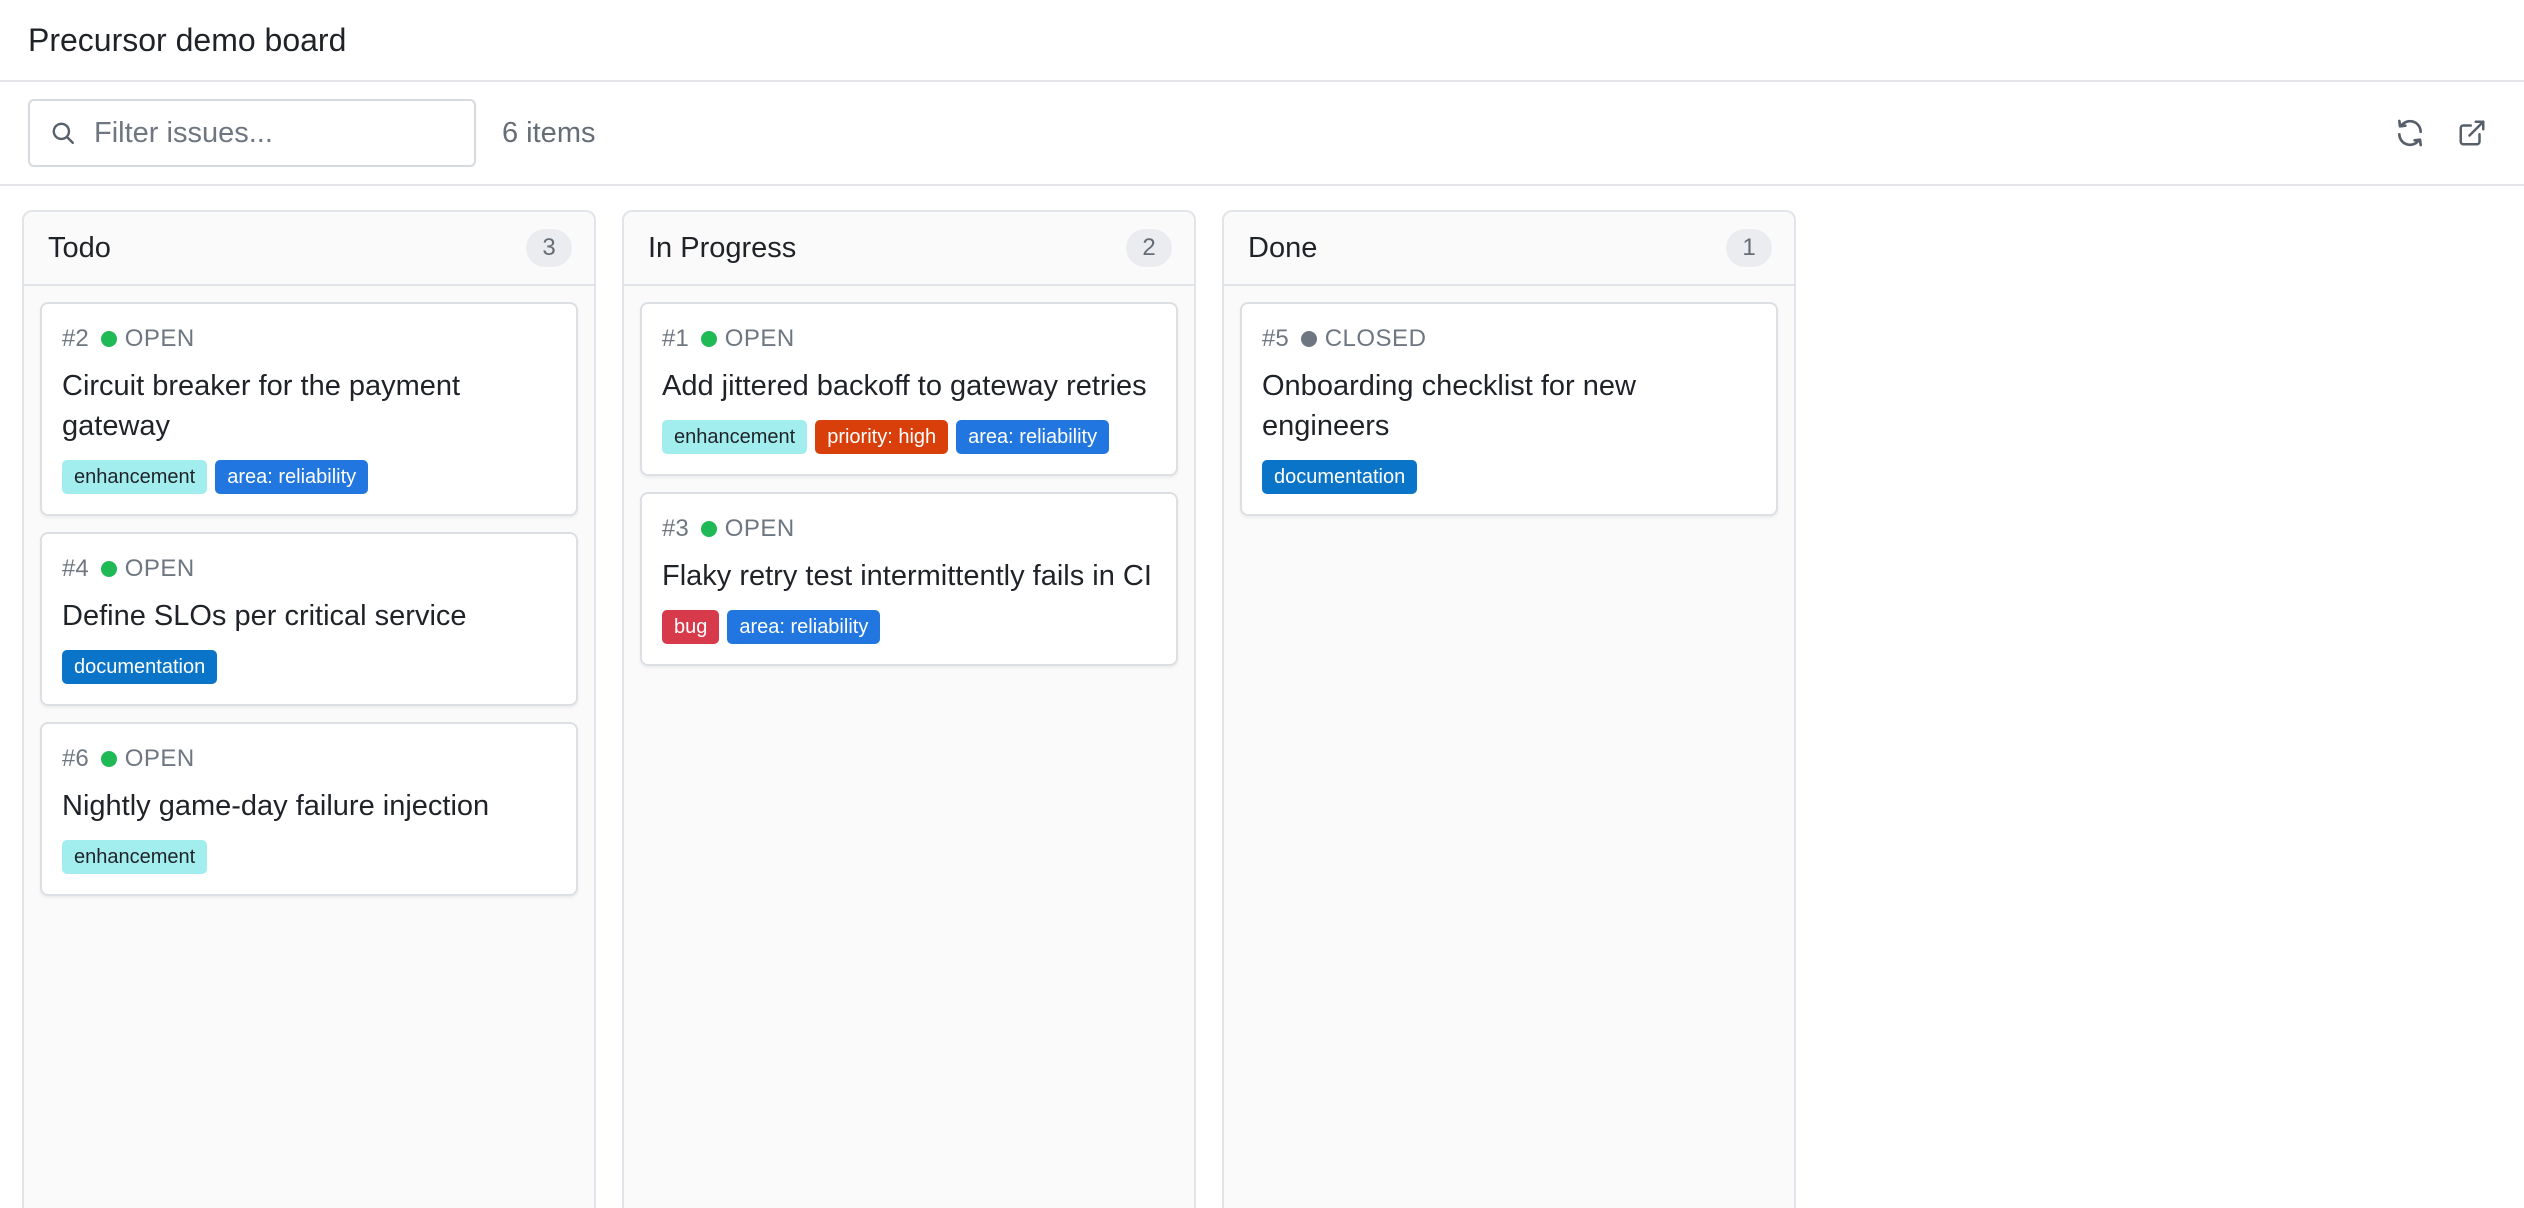 This screenshot has height=1208, width=2524. Describe the element at coordinates (63, 133) in the screenshot. I see `search-icon` at that location.